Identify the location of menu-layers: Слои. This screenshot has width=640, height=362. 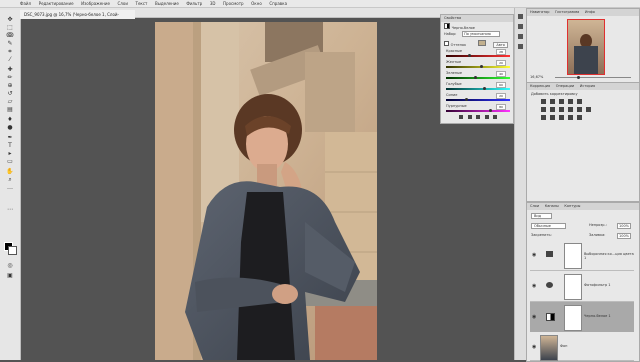
(123, 3).